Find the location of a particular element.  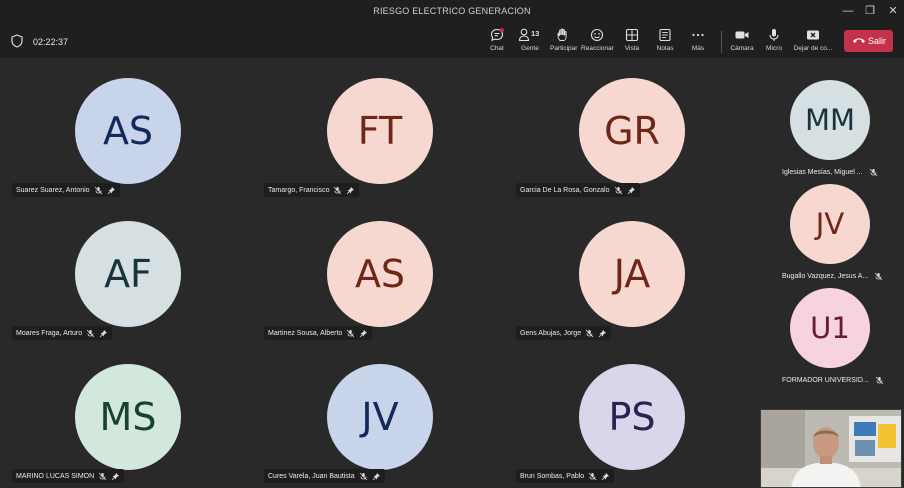

participant-name: Brun Sombas, Pablo is located at coordinates (552, 476).